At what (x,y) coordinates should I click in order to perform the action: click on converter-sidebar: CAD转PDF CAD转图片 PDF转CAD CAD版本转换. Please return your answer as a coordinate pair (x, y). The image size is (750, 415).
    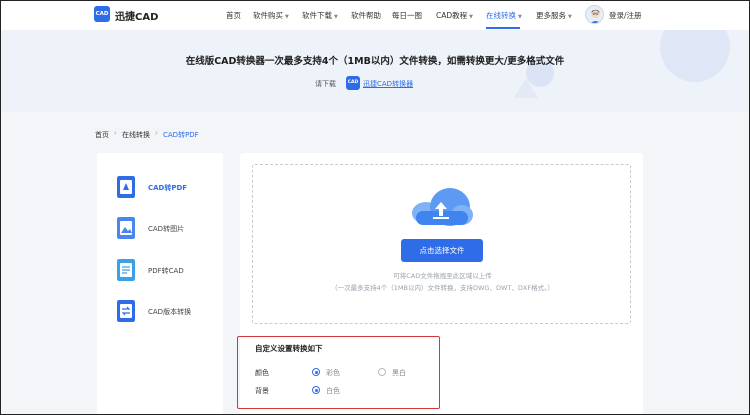
    Looking at the image, I should click on (160, 284).